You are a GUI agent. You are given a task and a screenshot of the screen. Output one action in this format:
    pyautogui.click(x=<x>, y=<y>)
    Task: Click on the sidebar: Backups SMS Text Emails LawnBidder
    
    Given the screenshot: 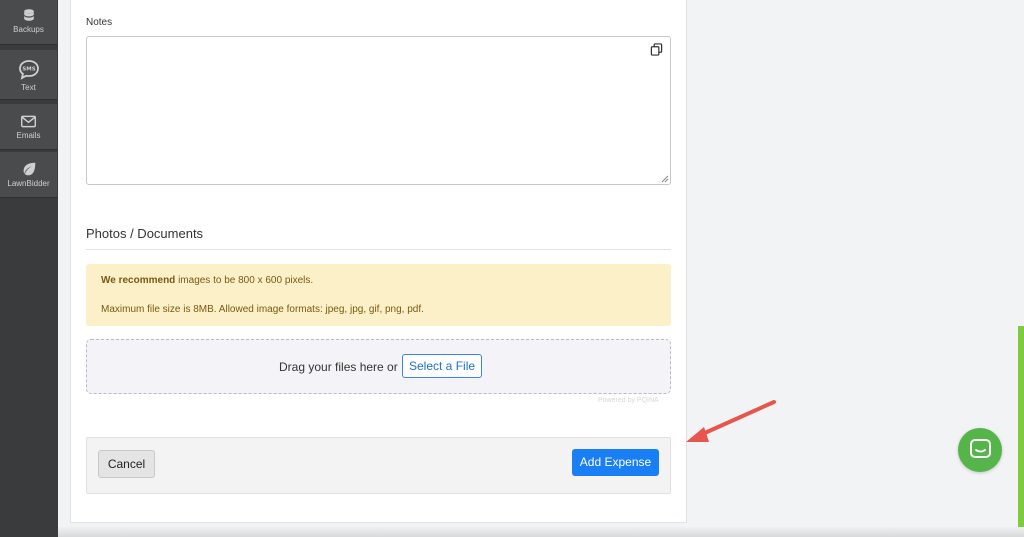 What is the action you would take?
    pyautogui.click(x=29, y=268)
    